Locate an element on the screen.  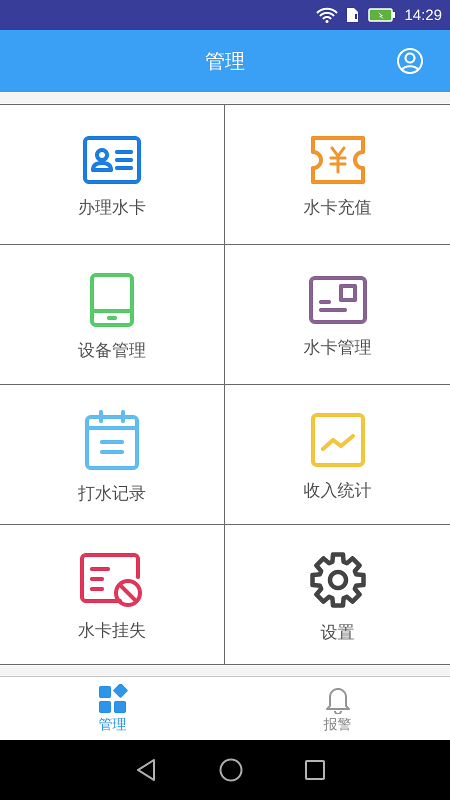
menu-tile: 水卡挂失 is located at coordinates (112, 595).